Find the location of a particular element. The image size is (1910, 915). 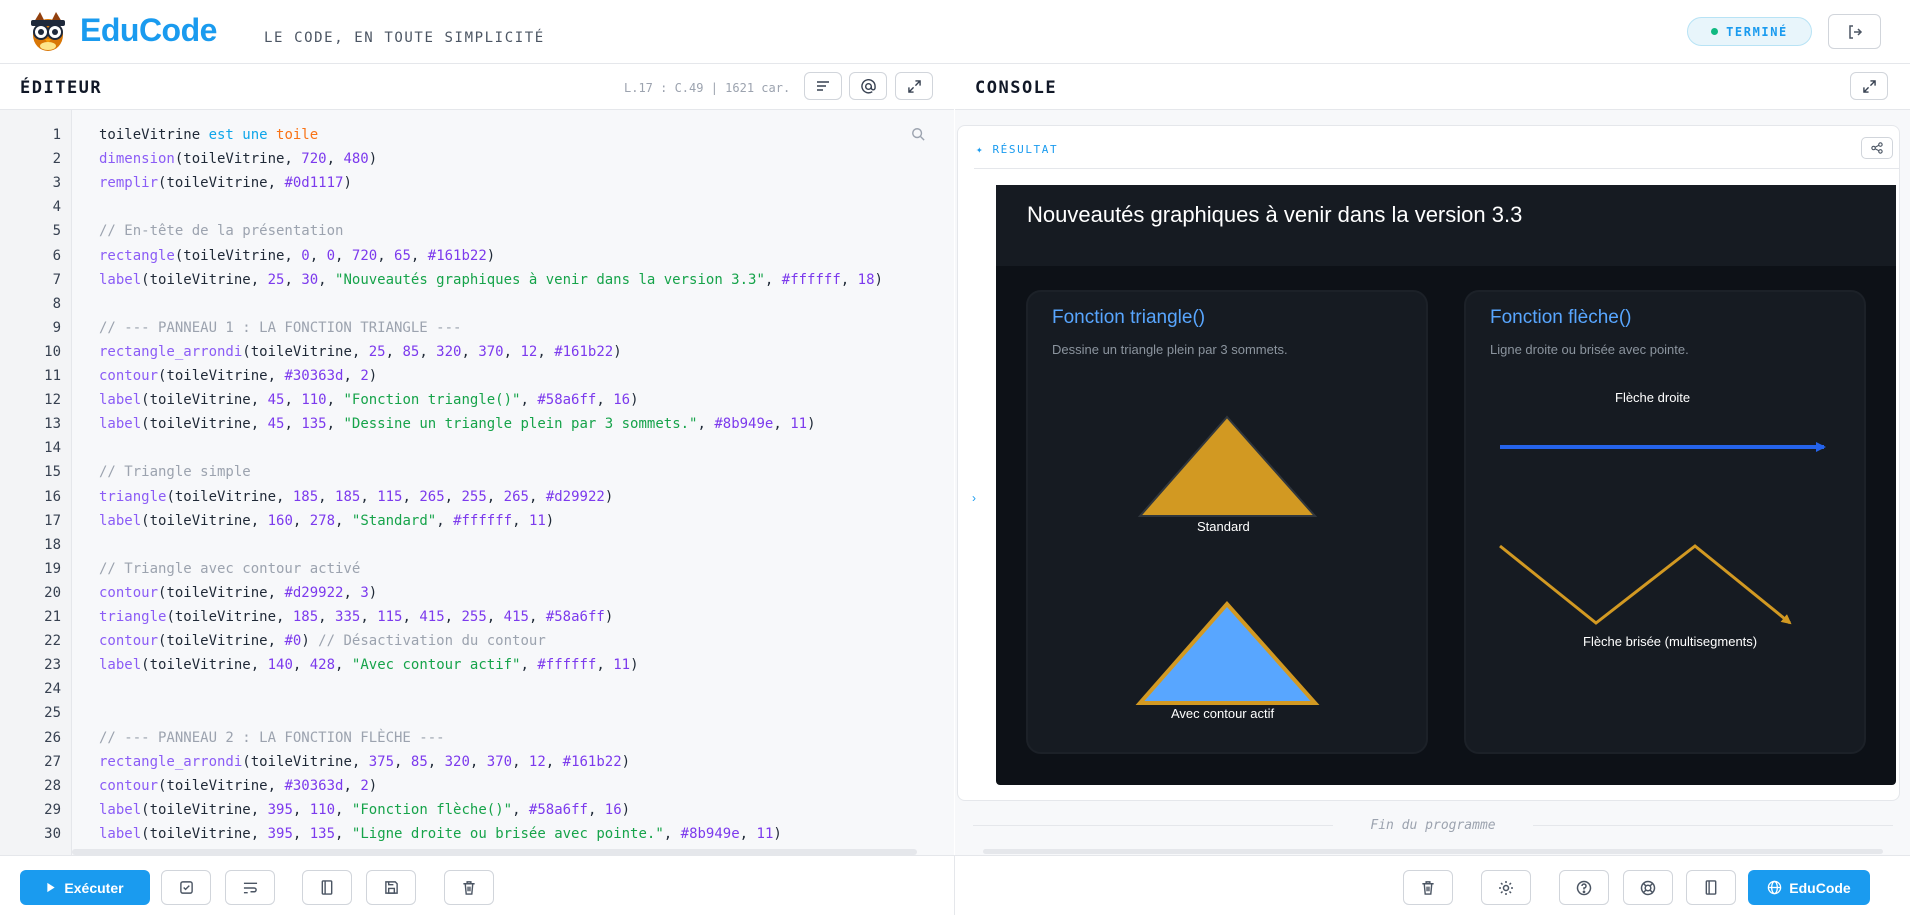

settings-button is located at coordinates (1506, 887).